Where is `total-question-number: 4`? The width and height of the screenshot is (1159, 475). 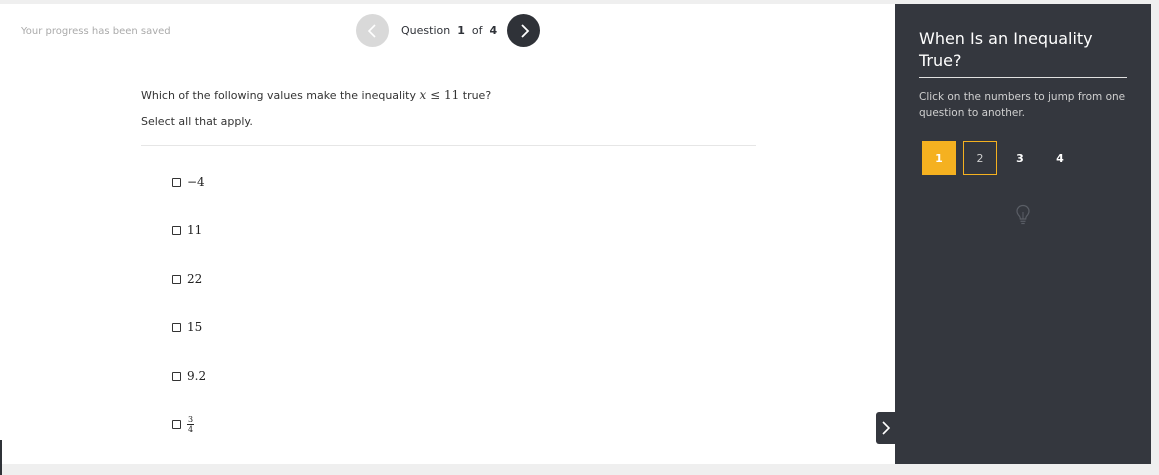 total-question-number: 4 is located at coordinates (493, 30).